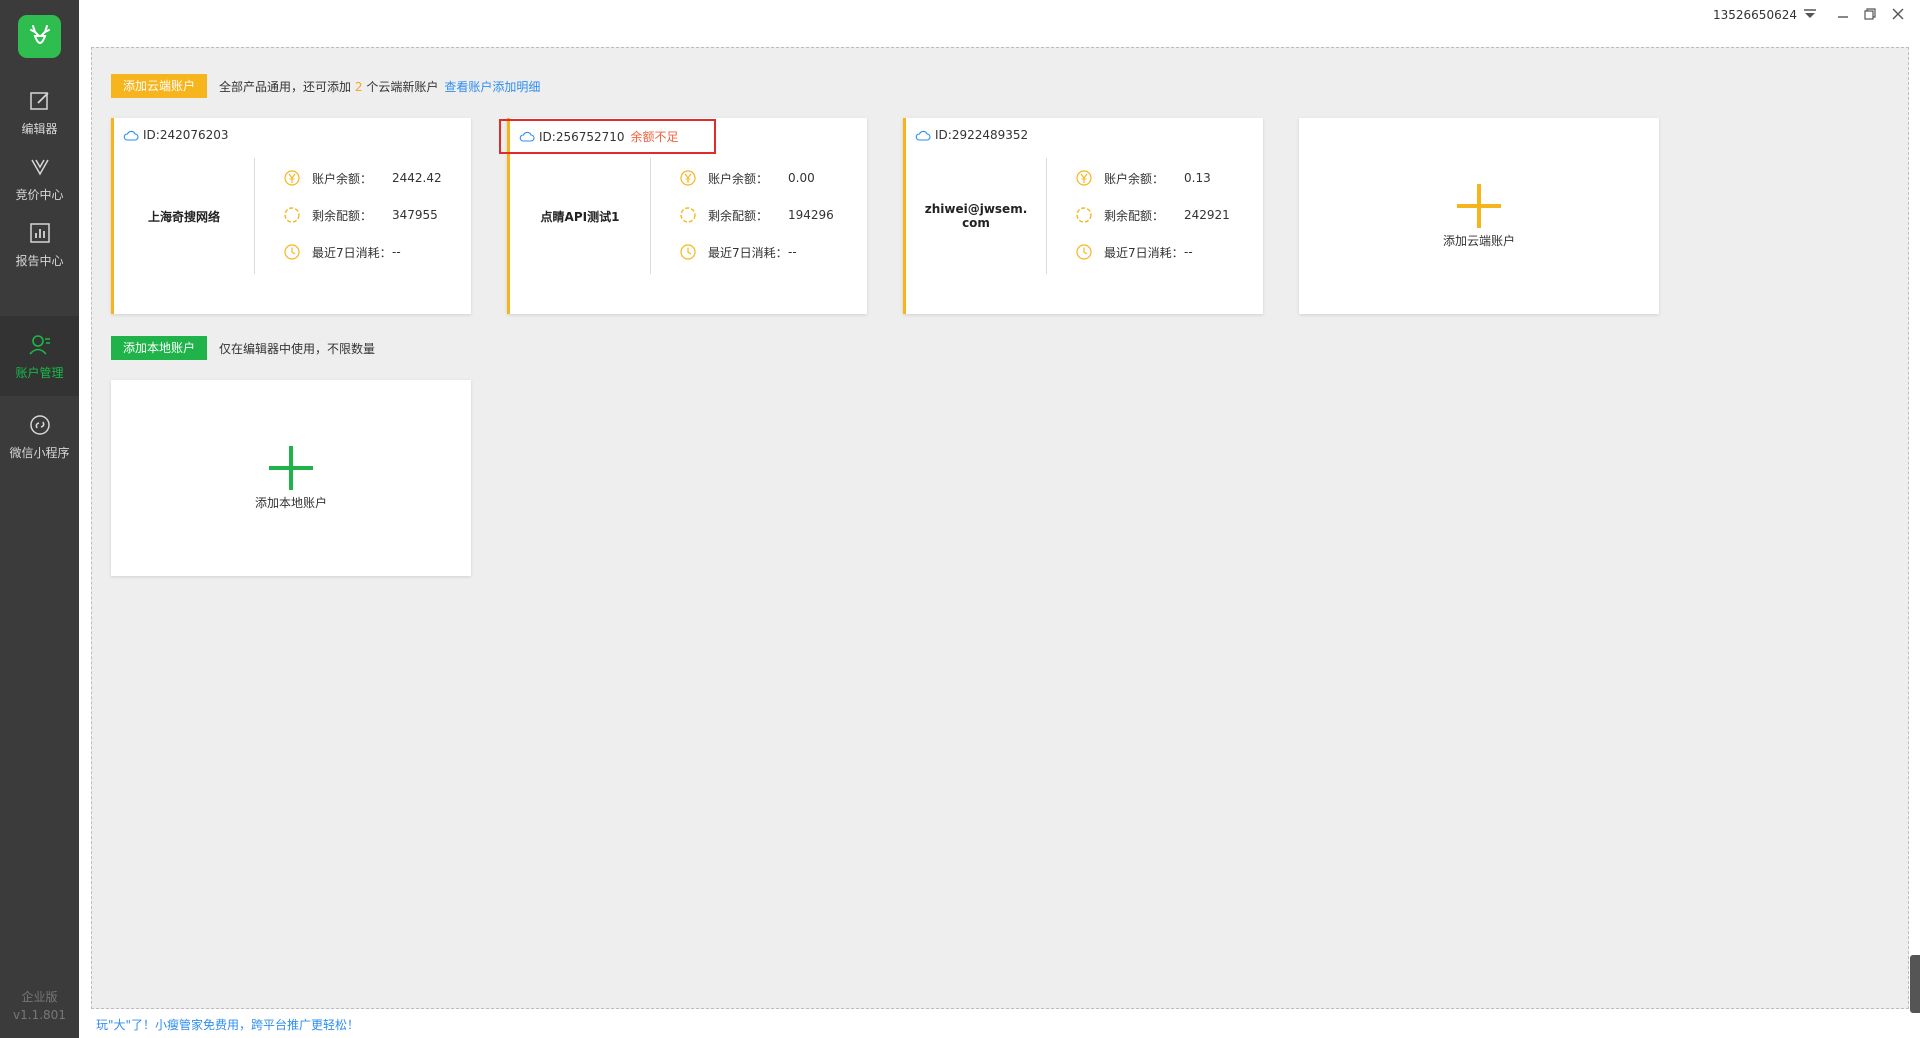  What do you see at coordinates (607, 136) in the screenshot?
I see `highlight-box` at bounding box center [607, 136].